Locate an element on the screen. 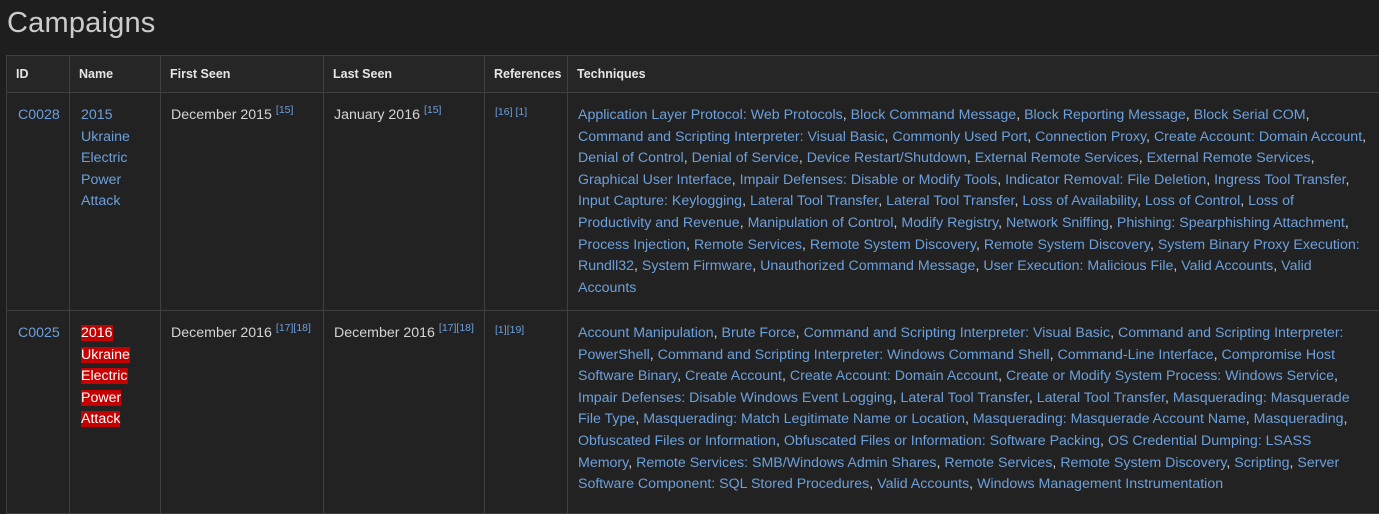 The height and width of the screenshot is (514, 1379). technique-link: Loss of Control is located at coordinates (1192, 201).